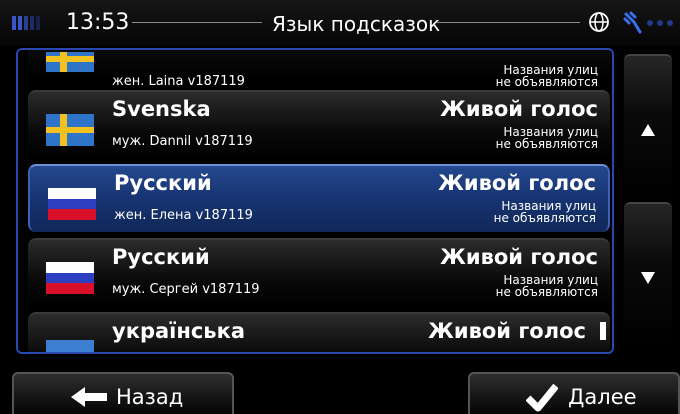 The width and height of the screenshot is (680, 414). What do you see at coordinates (651, 23) in the screenshot?
I see `gps-satellite-icon` at bounding box center [651, 23].